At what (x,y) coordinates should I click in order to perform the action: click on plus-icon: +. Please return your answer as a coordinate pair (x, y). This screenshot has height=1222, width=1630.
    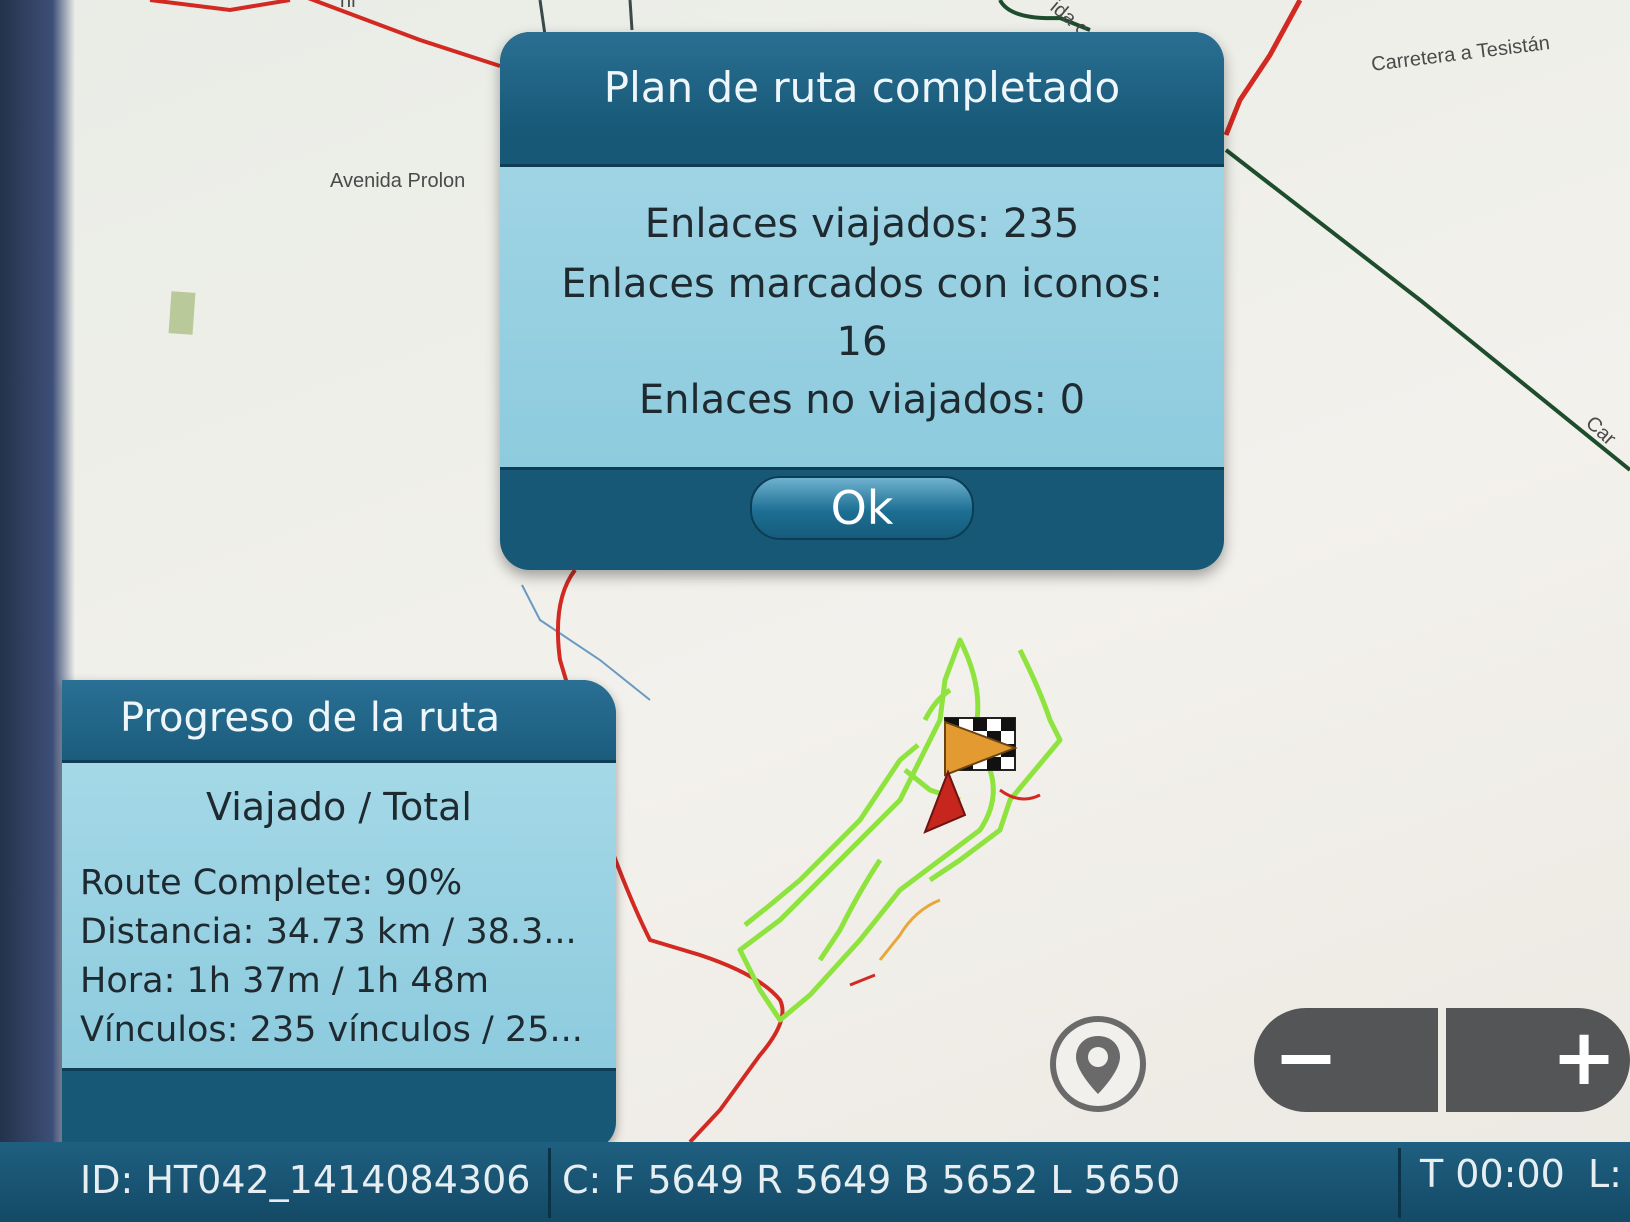
    Looking at the image, I should click on (1584, 1058).